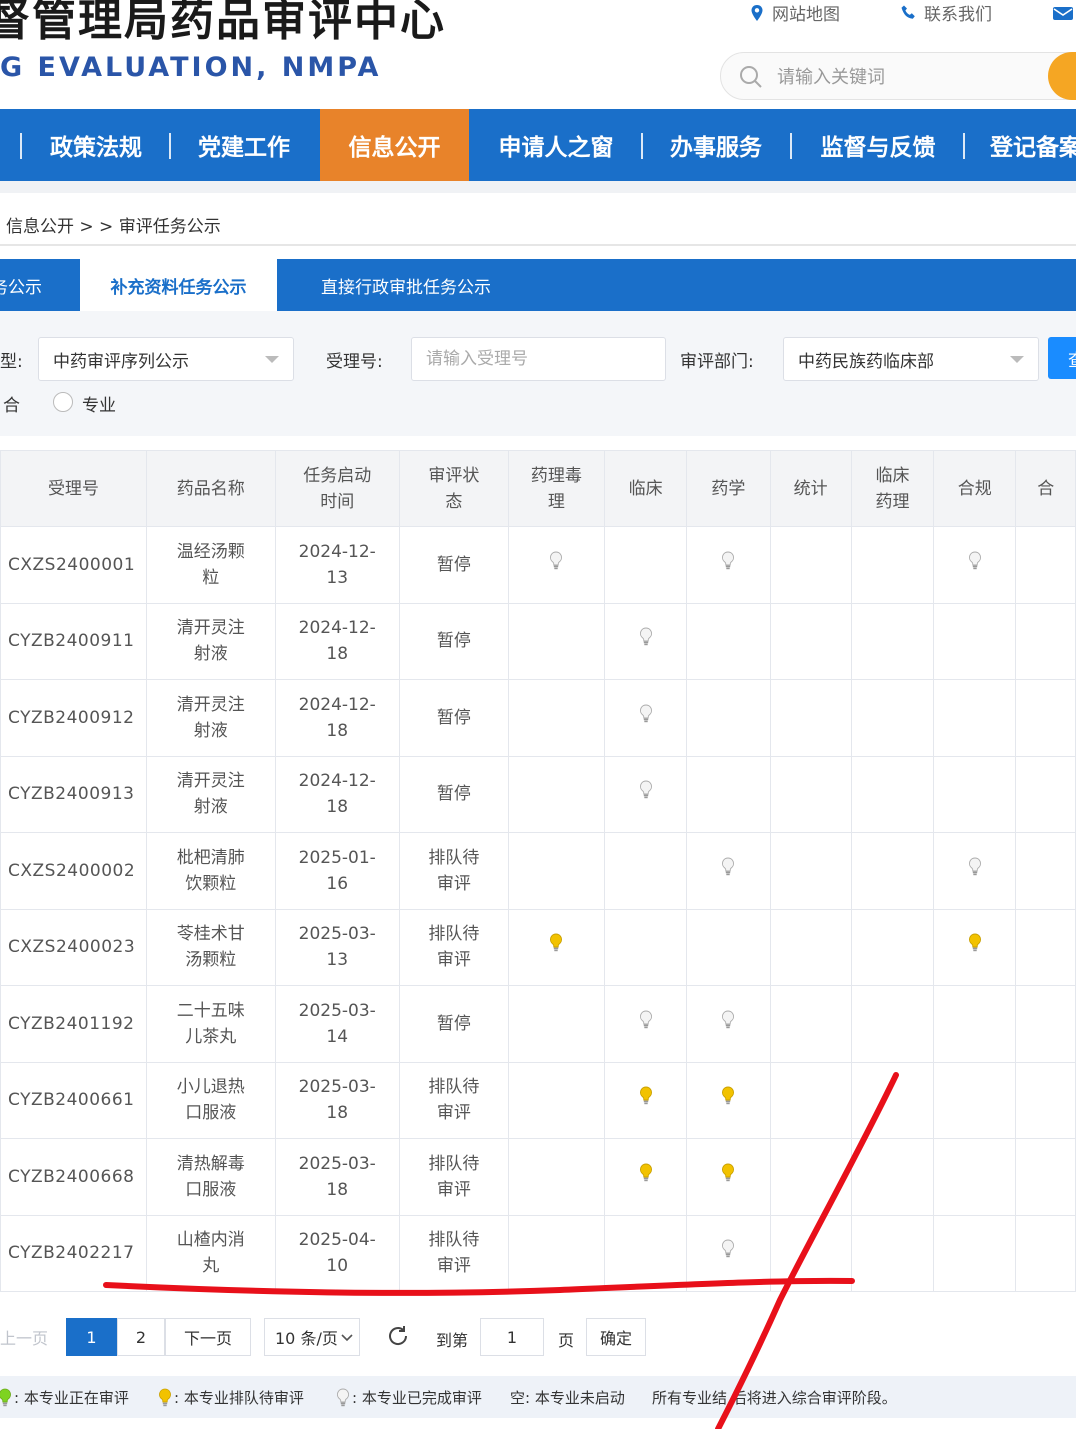 The width and height of the screenshot is (1076, 1429). What do you see at coordinates (73, 1100) in the screenshot?
I see `accept-no-cell: CYZB2400661` at bounding box center [73, 1100].